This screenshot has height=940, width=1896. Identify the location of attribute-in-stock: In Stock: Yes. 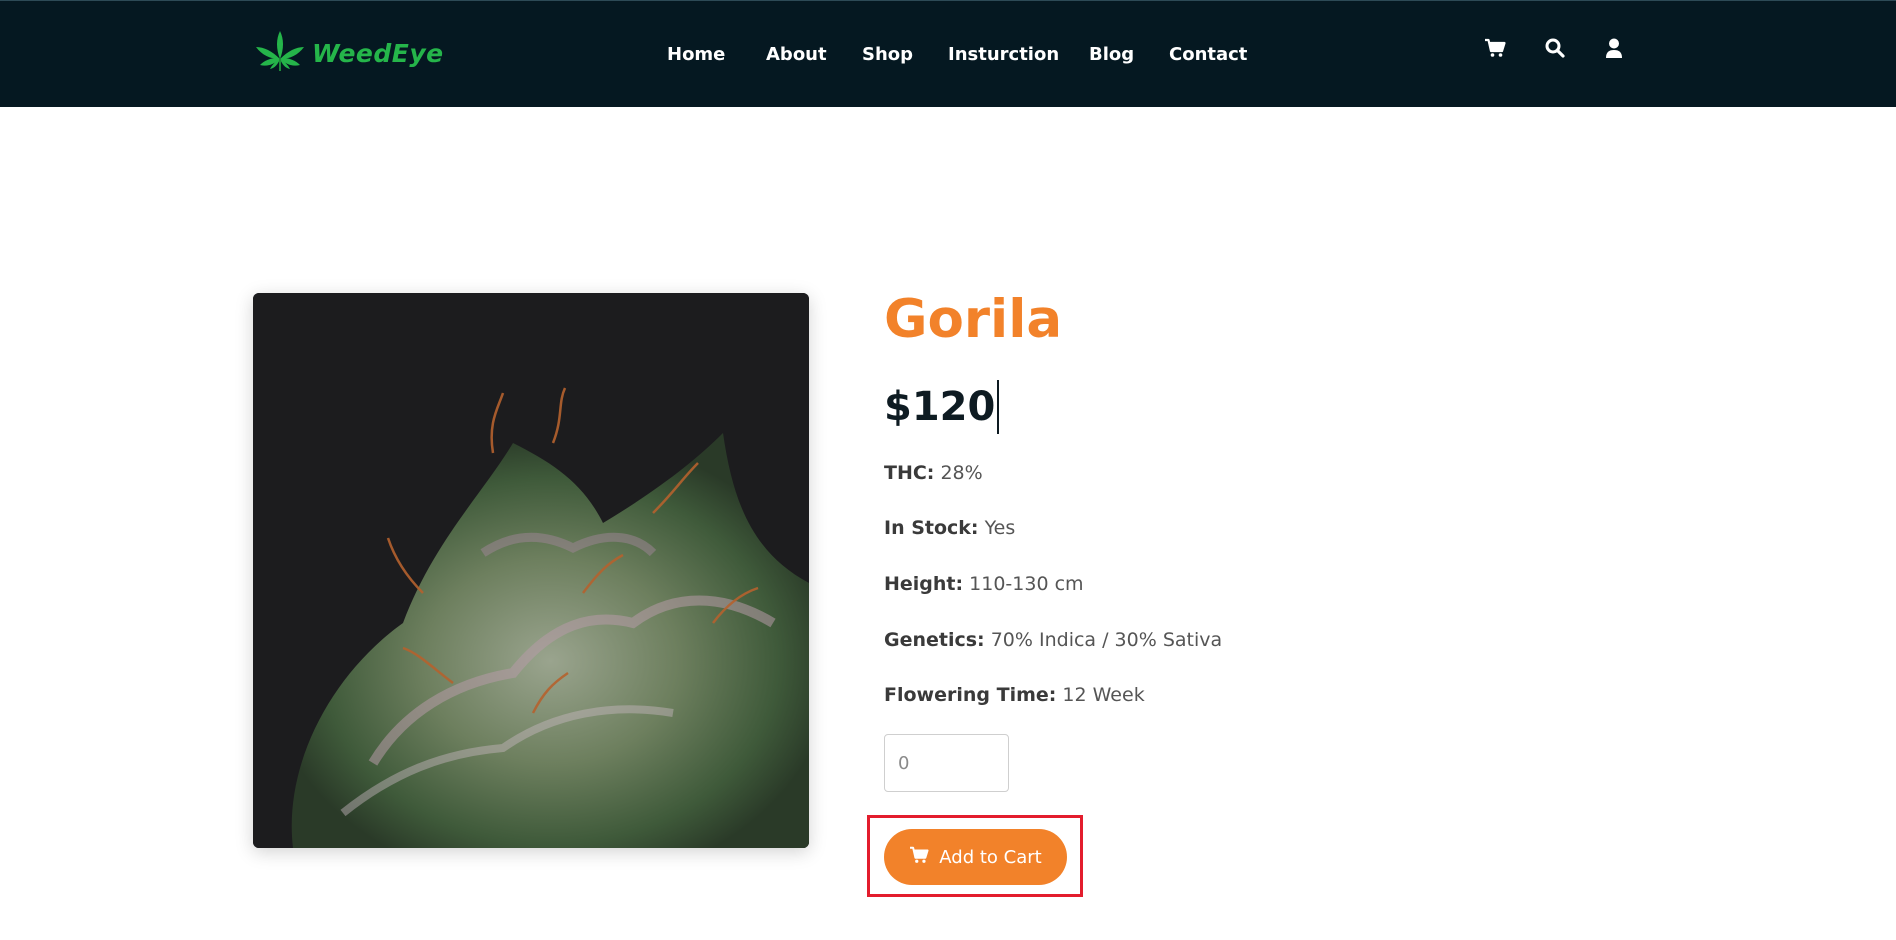
(949, 528).